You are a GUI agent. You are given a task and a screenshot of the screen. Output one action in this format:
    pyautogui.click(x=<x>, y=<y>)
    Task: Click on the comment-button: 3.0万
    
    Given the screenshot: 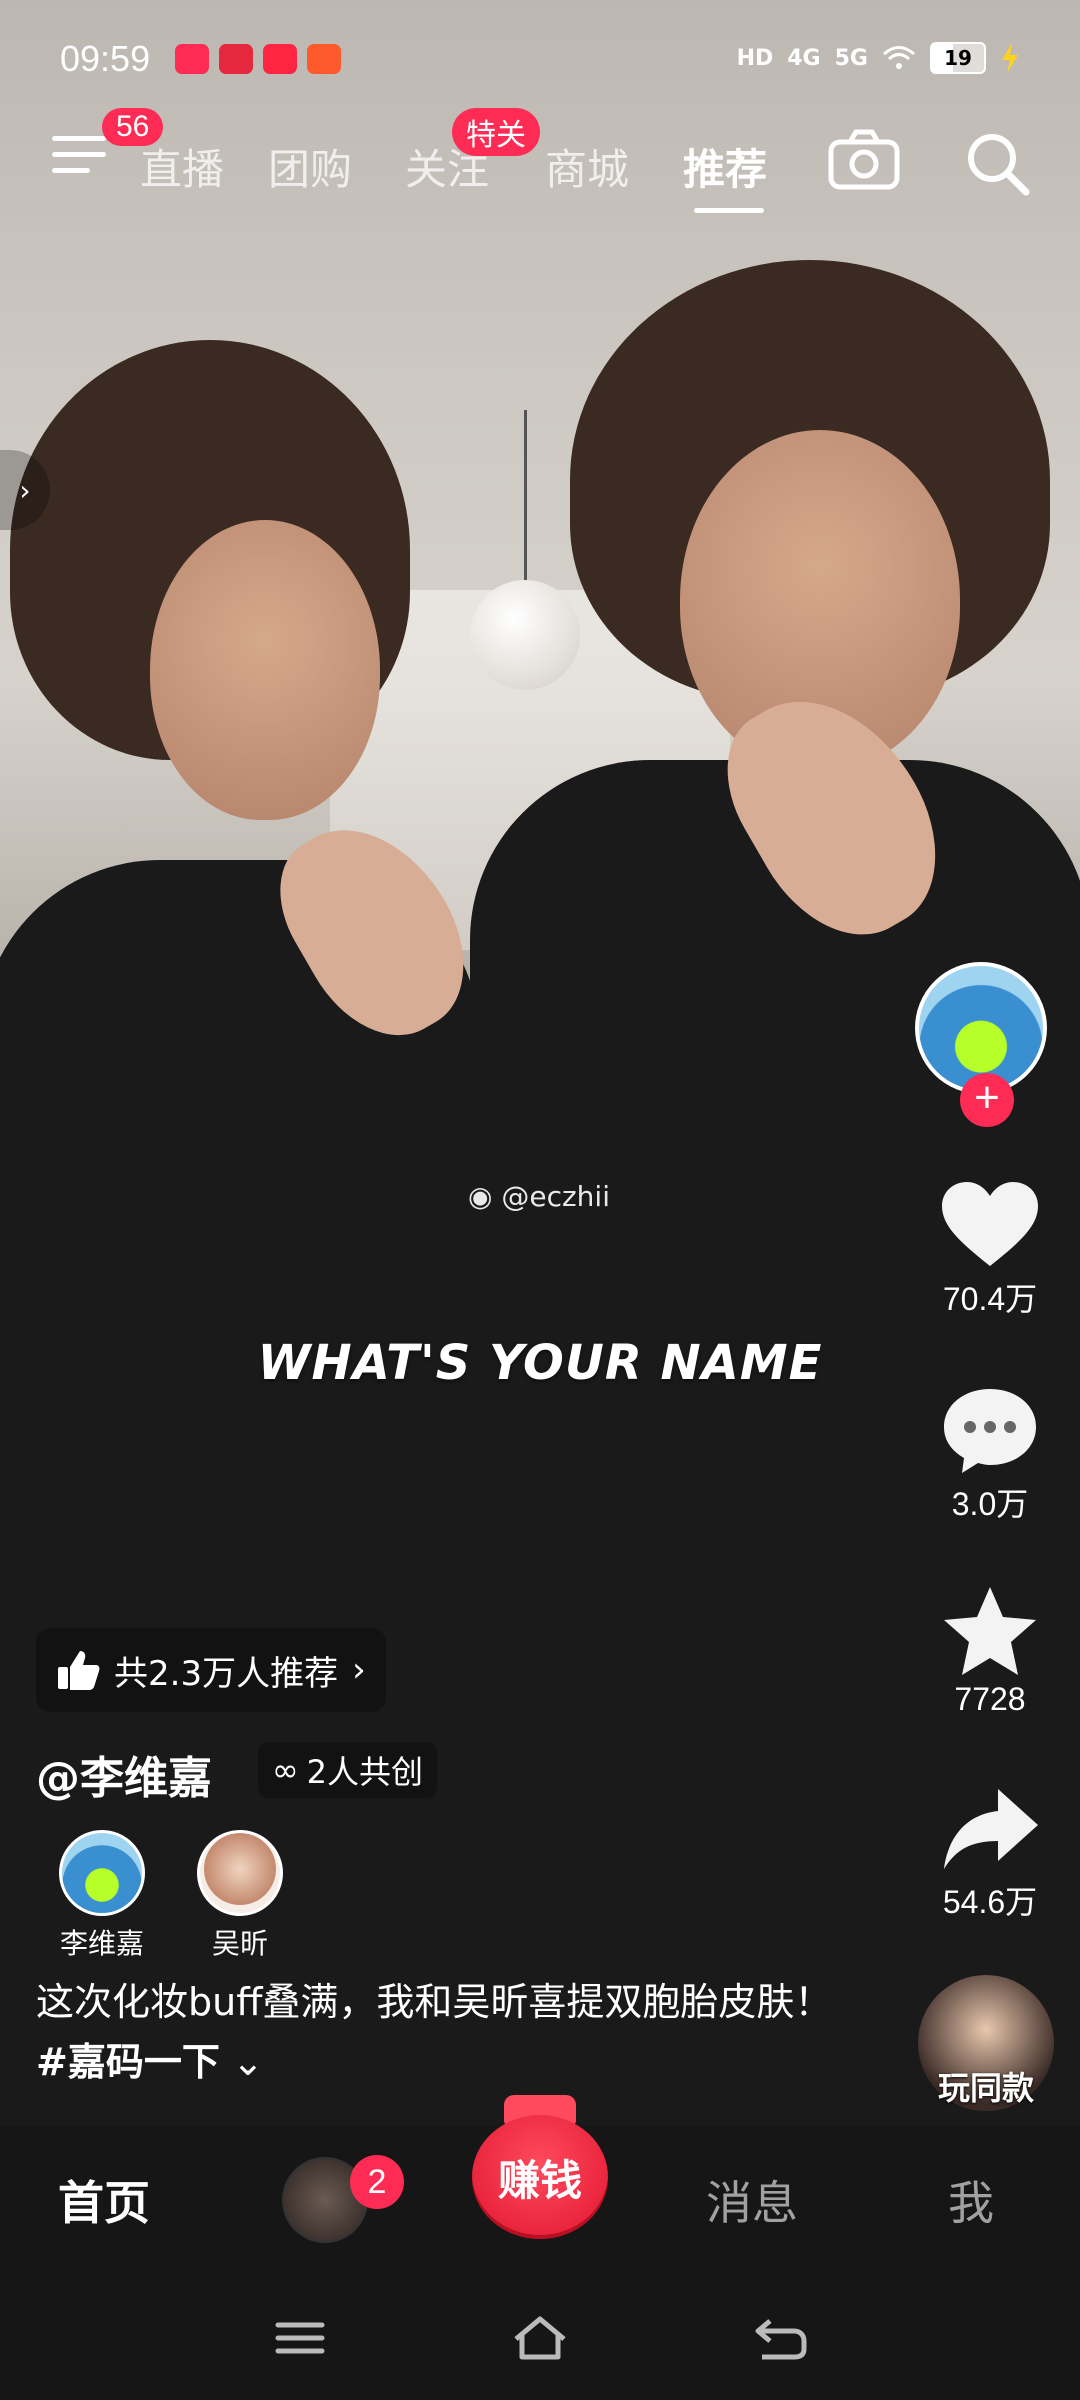 What is the action you would take?
    pyautogui.click(x=990, y=1455)
    